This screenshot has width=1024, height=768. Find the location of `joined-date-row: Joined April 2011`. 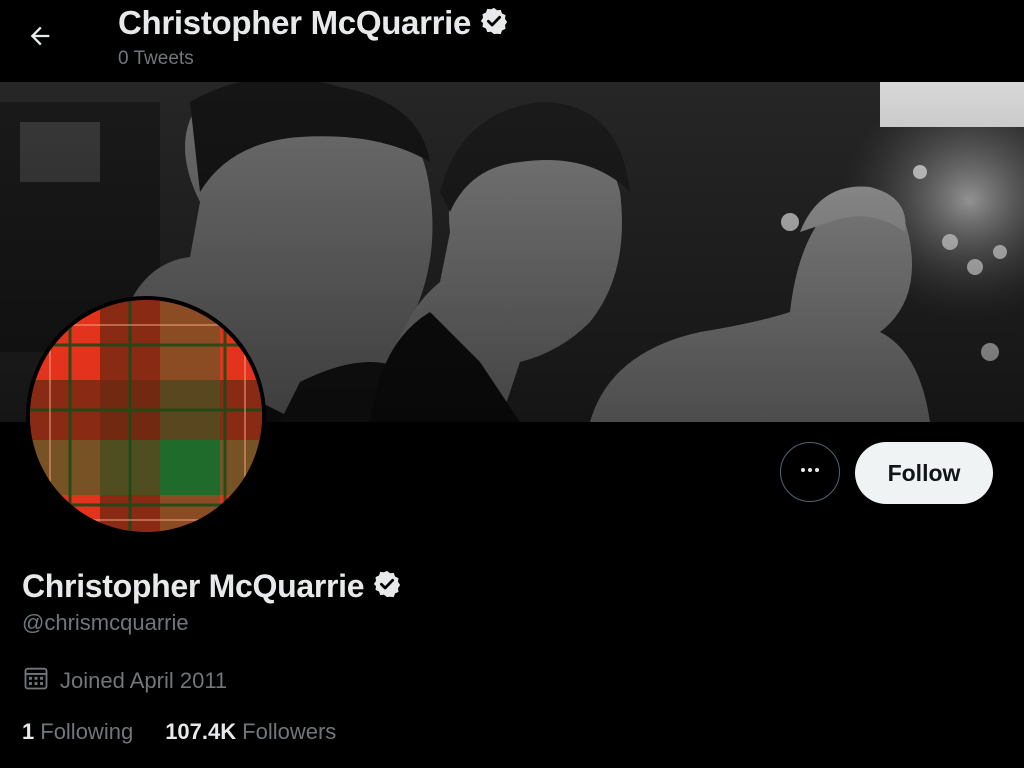

joined-date-row: Joined April 2011 is located at coordinates (124, 680).